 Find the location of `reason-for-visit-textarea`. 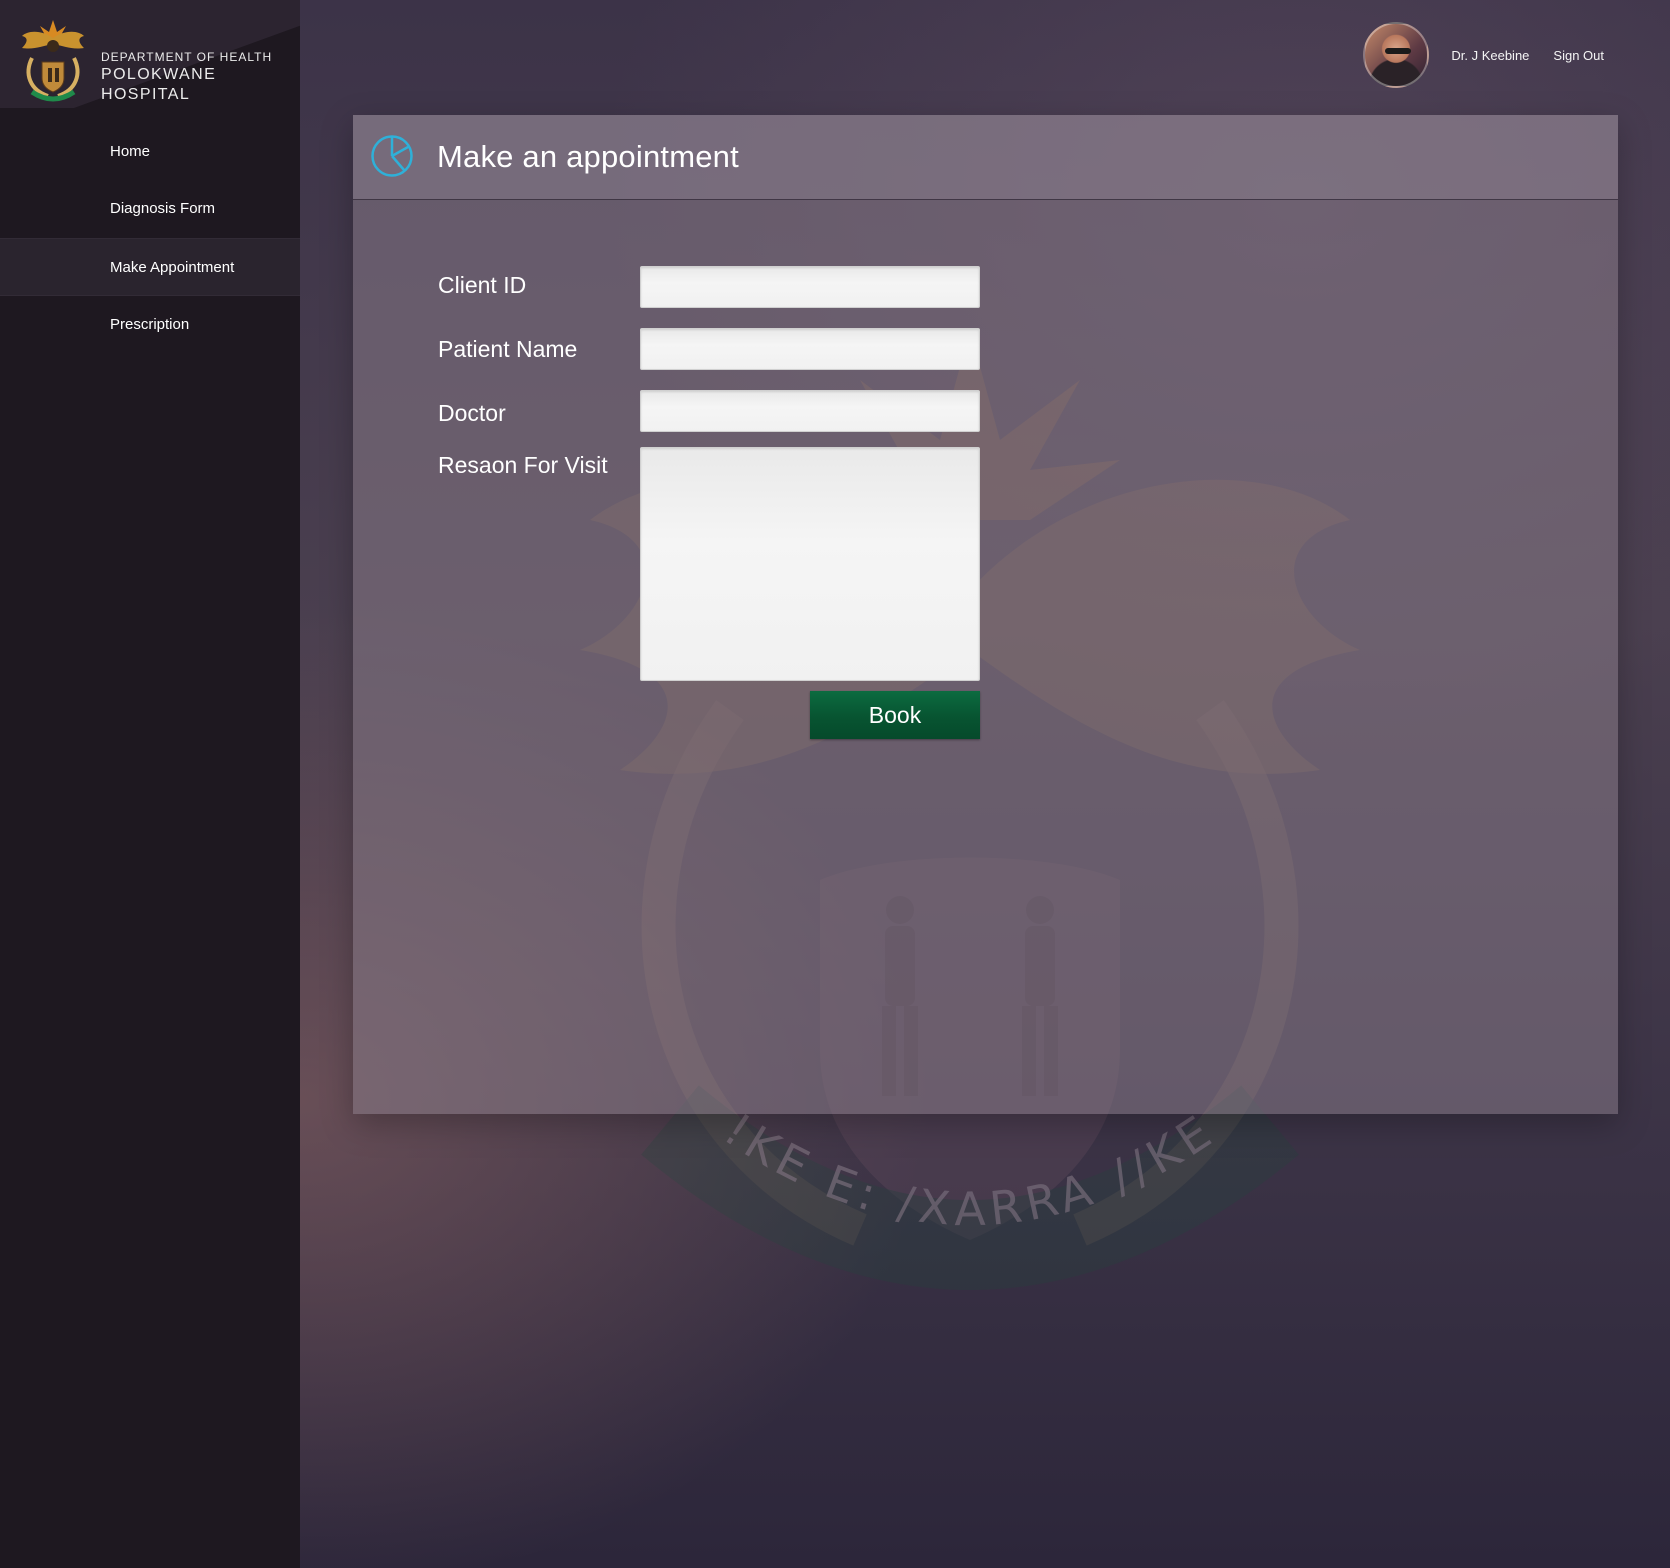

reason-for-visit-textarea is located at coordinates (810, 564).